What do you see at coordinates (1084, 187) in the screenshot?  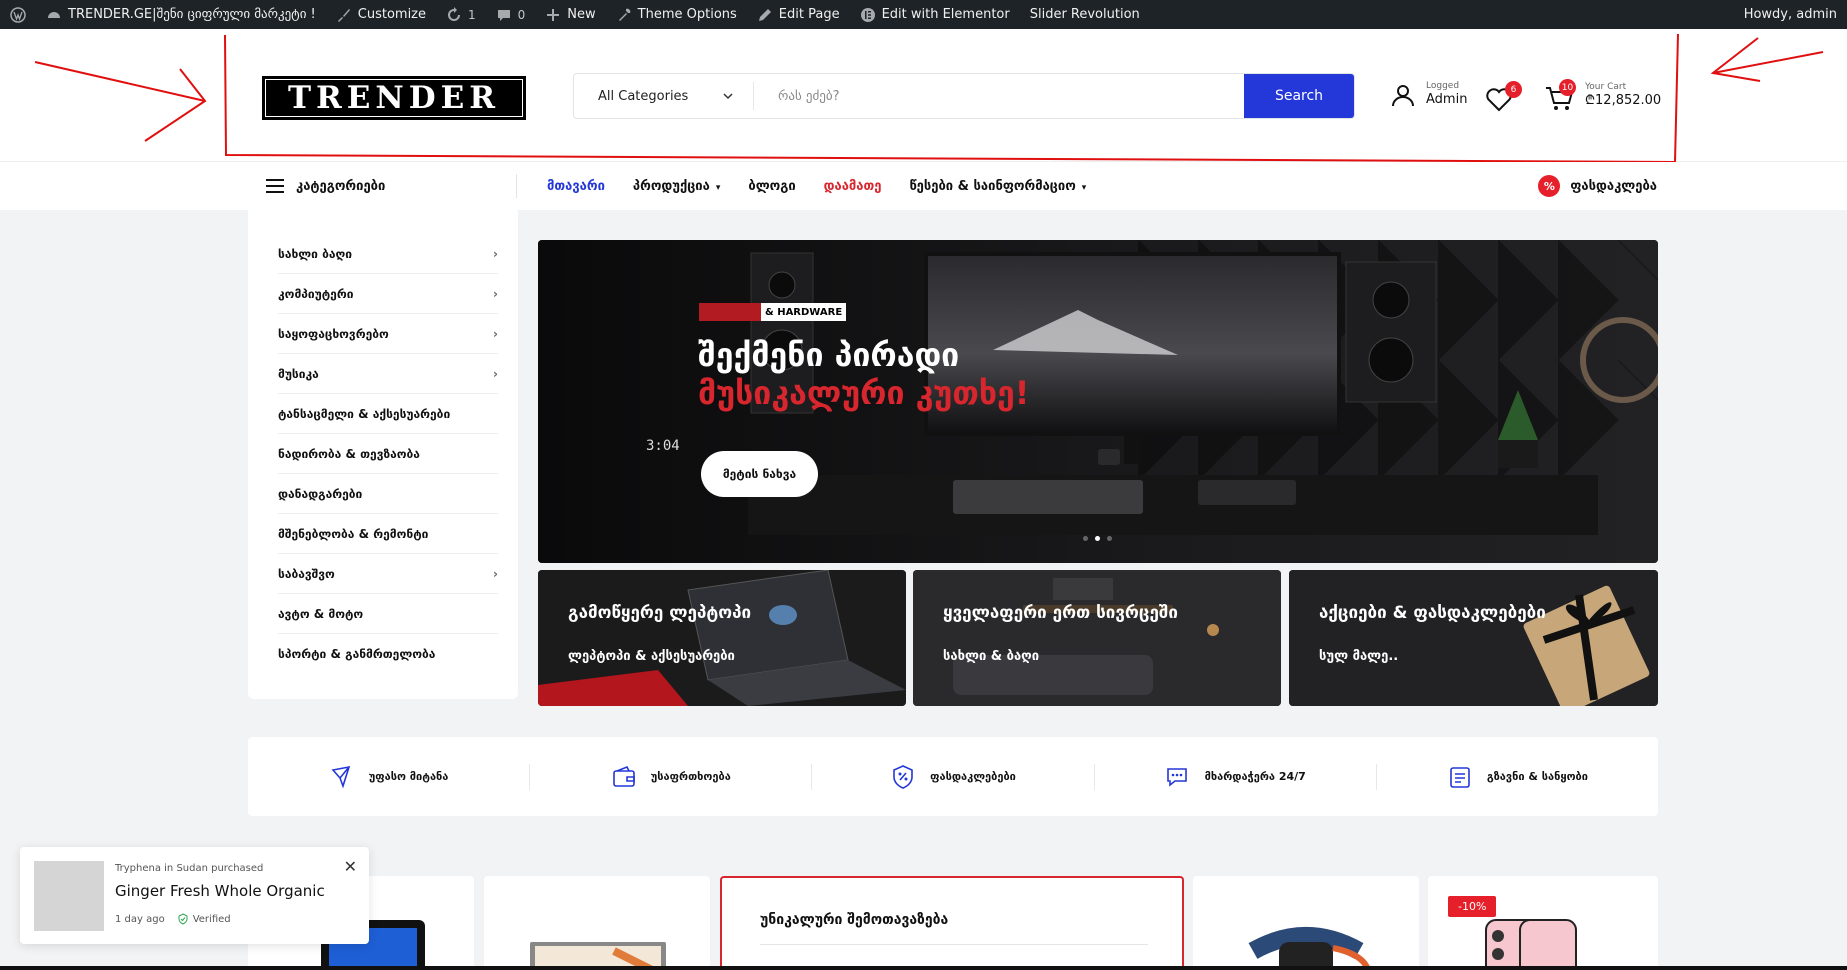 I see `chevron-down-icon: ▾` at bounding box center [1084, 187].